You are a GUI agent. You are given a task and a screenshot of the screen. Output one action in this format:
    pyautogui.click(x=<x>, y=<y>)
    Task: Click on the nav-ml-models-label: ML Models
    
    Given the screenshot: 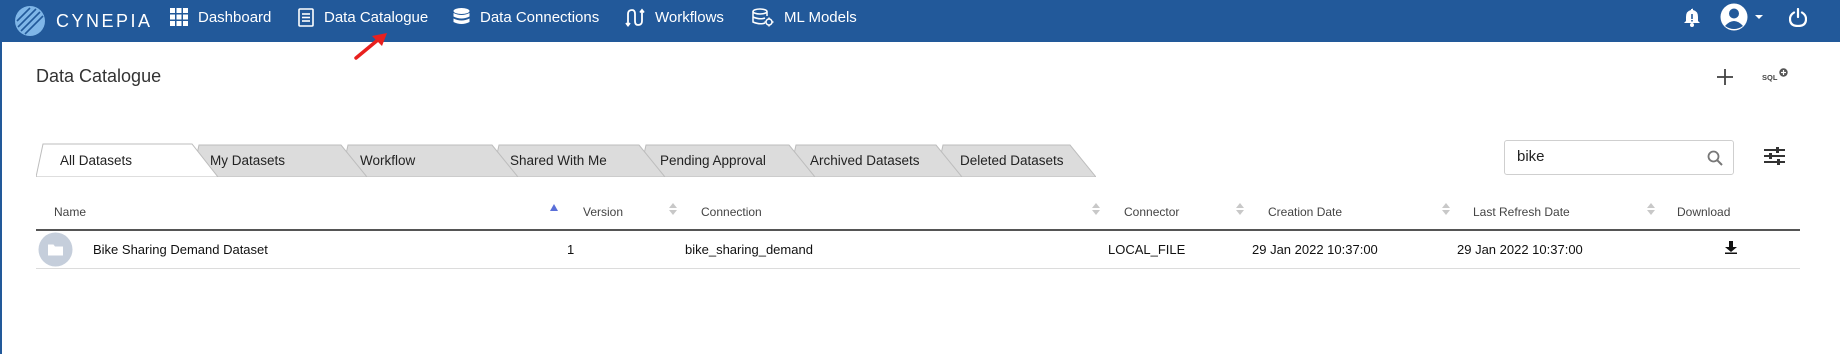 What is the action you would take?
    pyautogui.click(x=820, y=17)
    